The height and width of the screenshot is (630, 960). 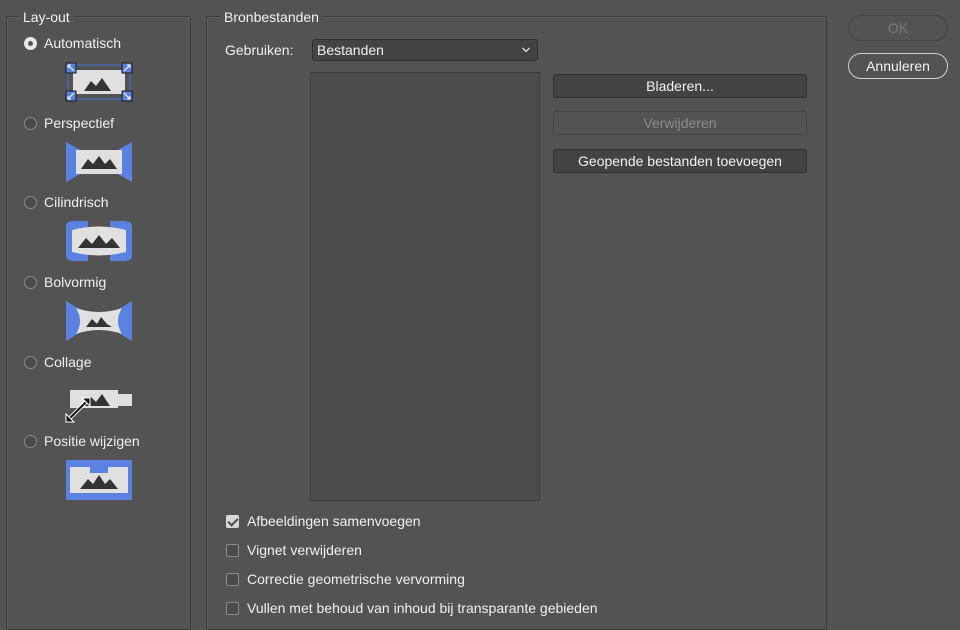 What do you see at coordinates (232, 579) in the screenshot?
I see `geometric-distortion-checkbox` at bounding box center [232, 579].